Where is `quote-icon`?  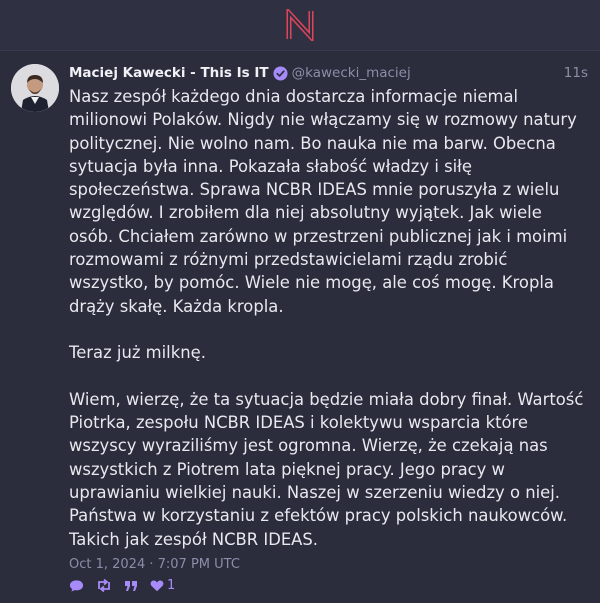 quote-icon is located at coordinates (131, 586).